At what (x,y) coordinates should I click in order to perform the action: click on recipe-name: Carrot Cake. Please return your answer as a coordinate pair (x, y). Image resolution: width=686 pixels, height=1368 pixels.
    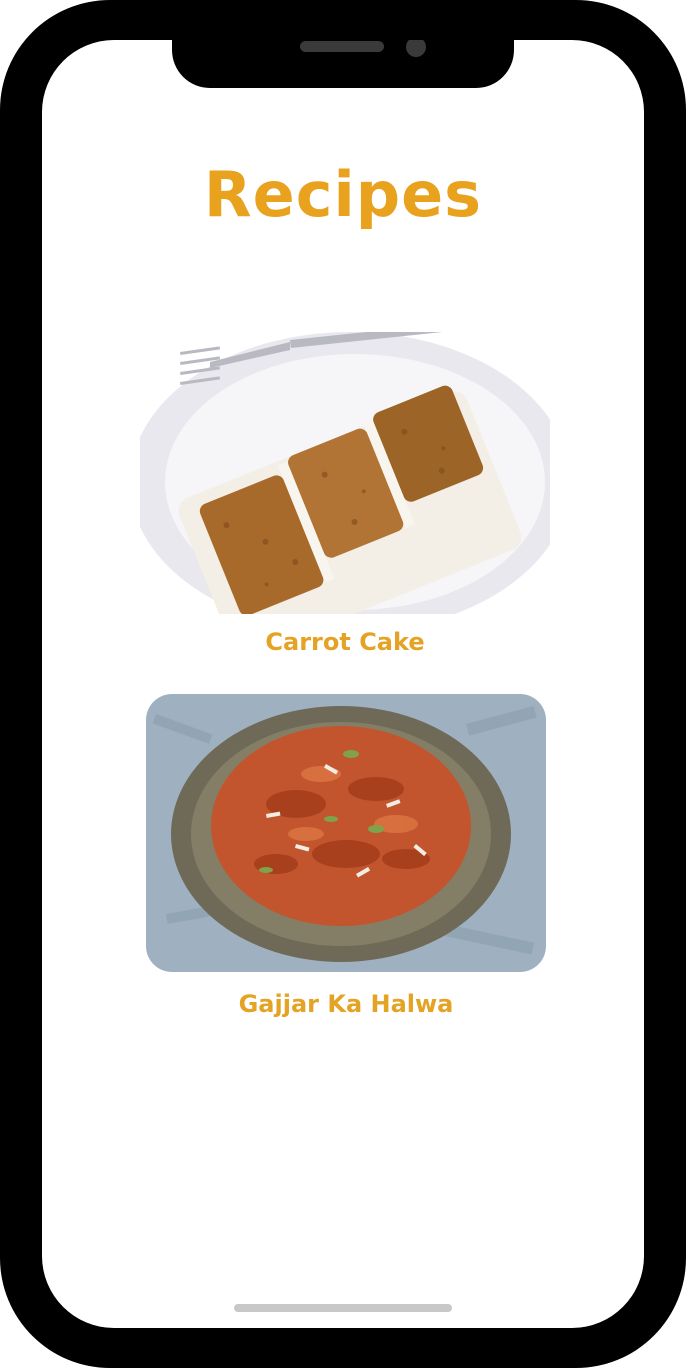
    Looking at the image, I should click on (345, 642).